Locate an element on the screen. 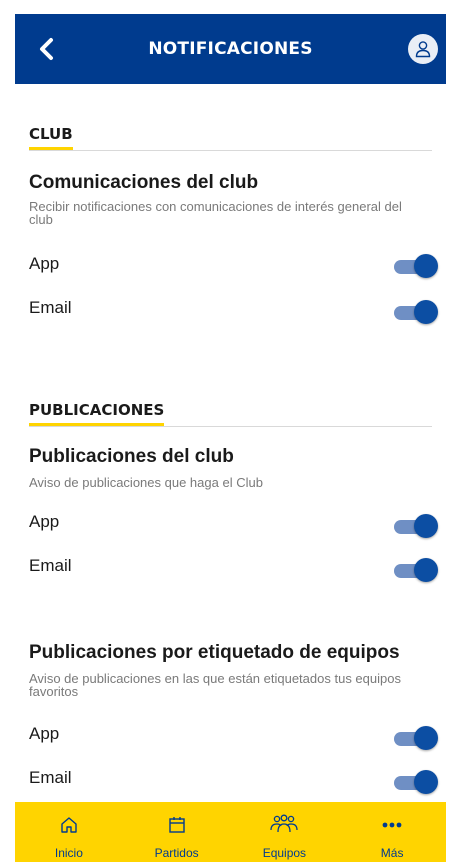 This screenshot has height=862, width=461. team-tag-publications-email-toggle is located at coordinates (416, 782).